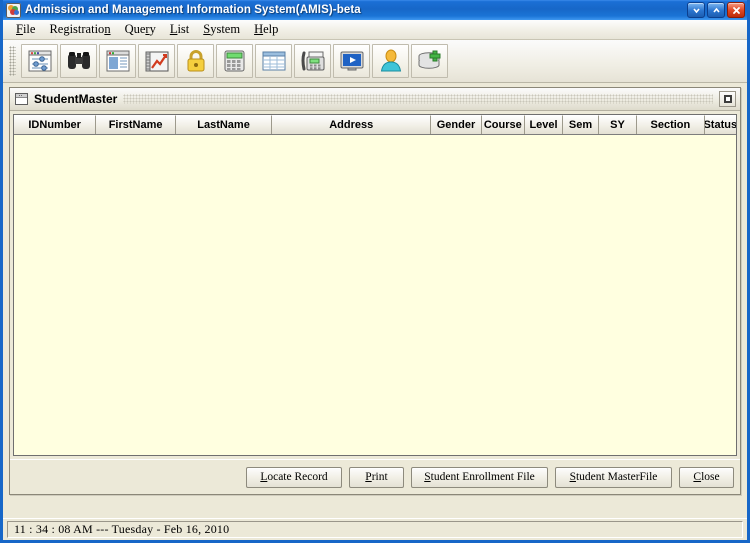 The image size is (750, 543). I want to click on menu-item-system: System, so click(221, 29).